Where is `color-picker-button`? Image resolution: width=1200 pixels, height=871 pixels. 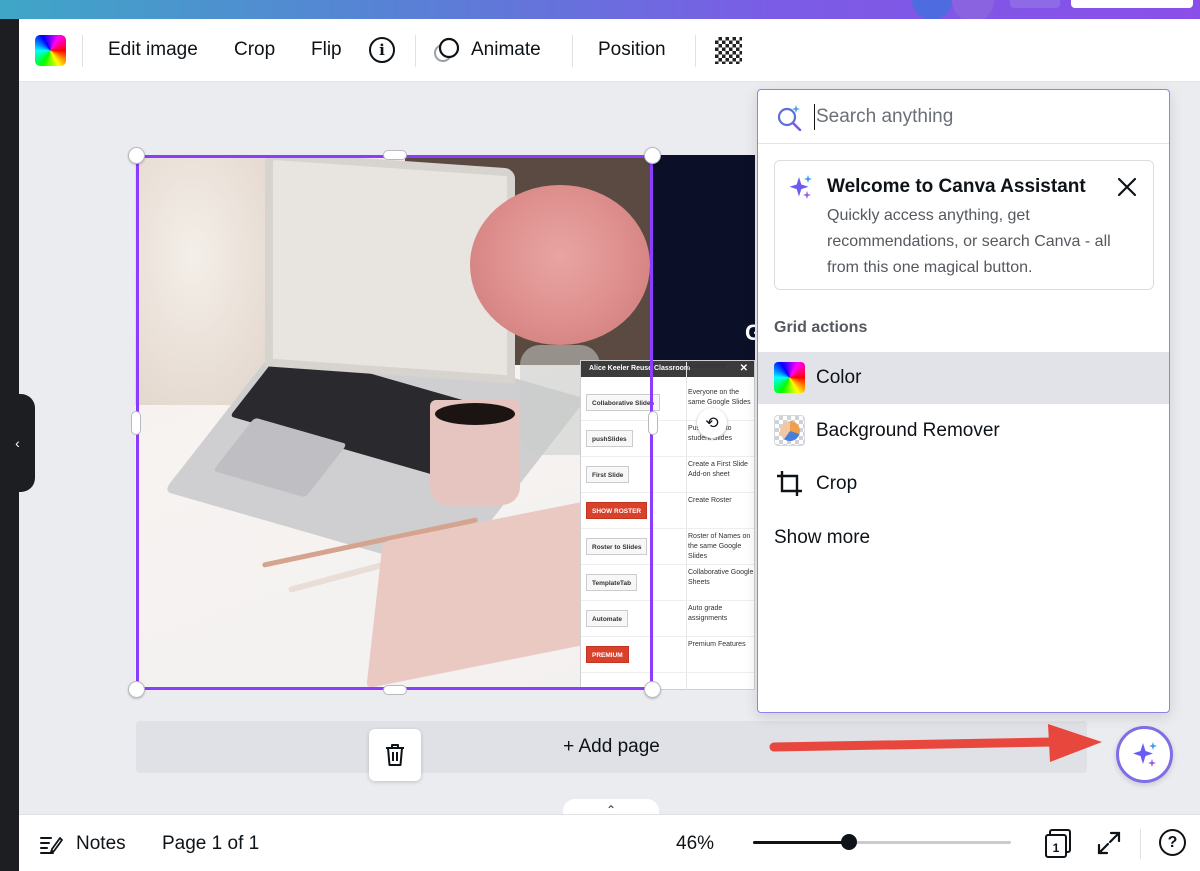
color-picker-button is located at coordinates (50, 50).